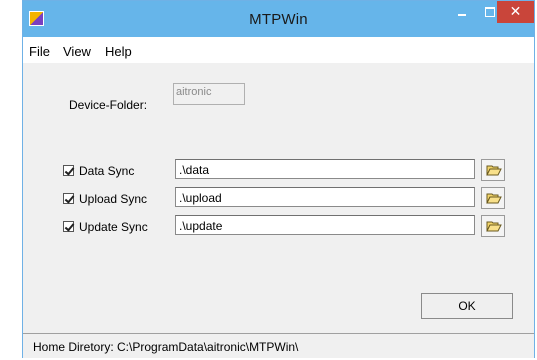 This screenshot has width=537, height=360. What do you see at coordinates (113, 199) in the screenshot?
I see `upload-sync-label: Upload Sync` at bounding box center [113, 199].